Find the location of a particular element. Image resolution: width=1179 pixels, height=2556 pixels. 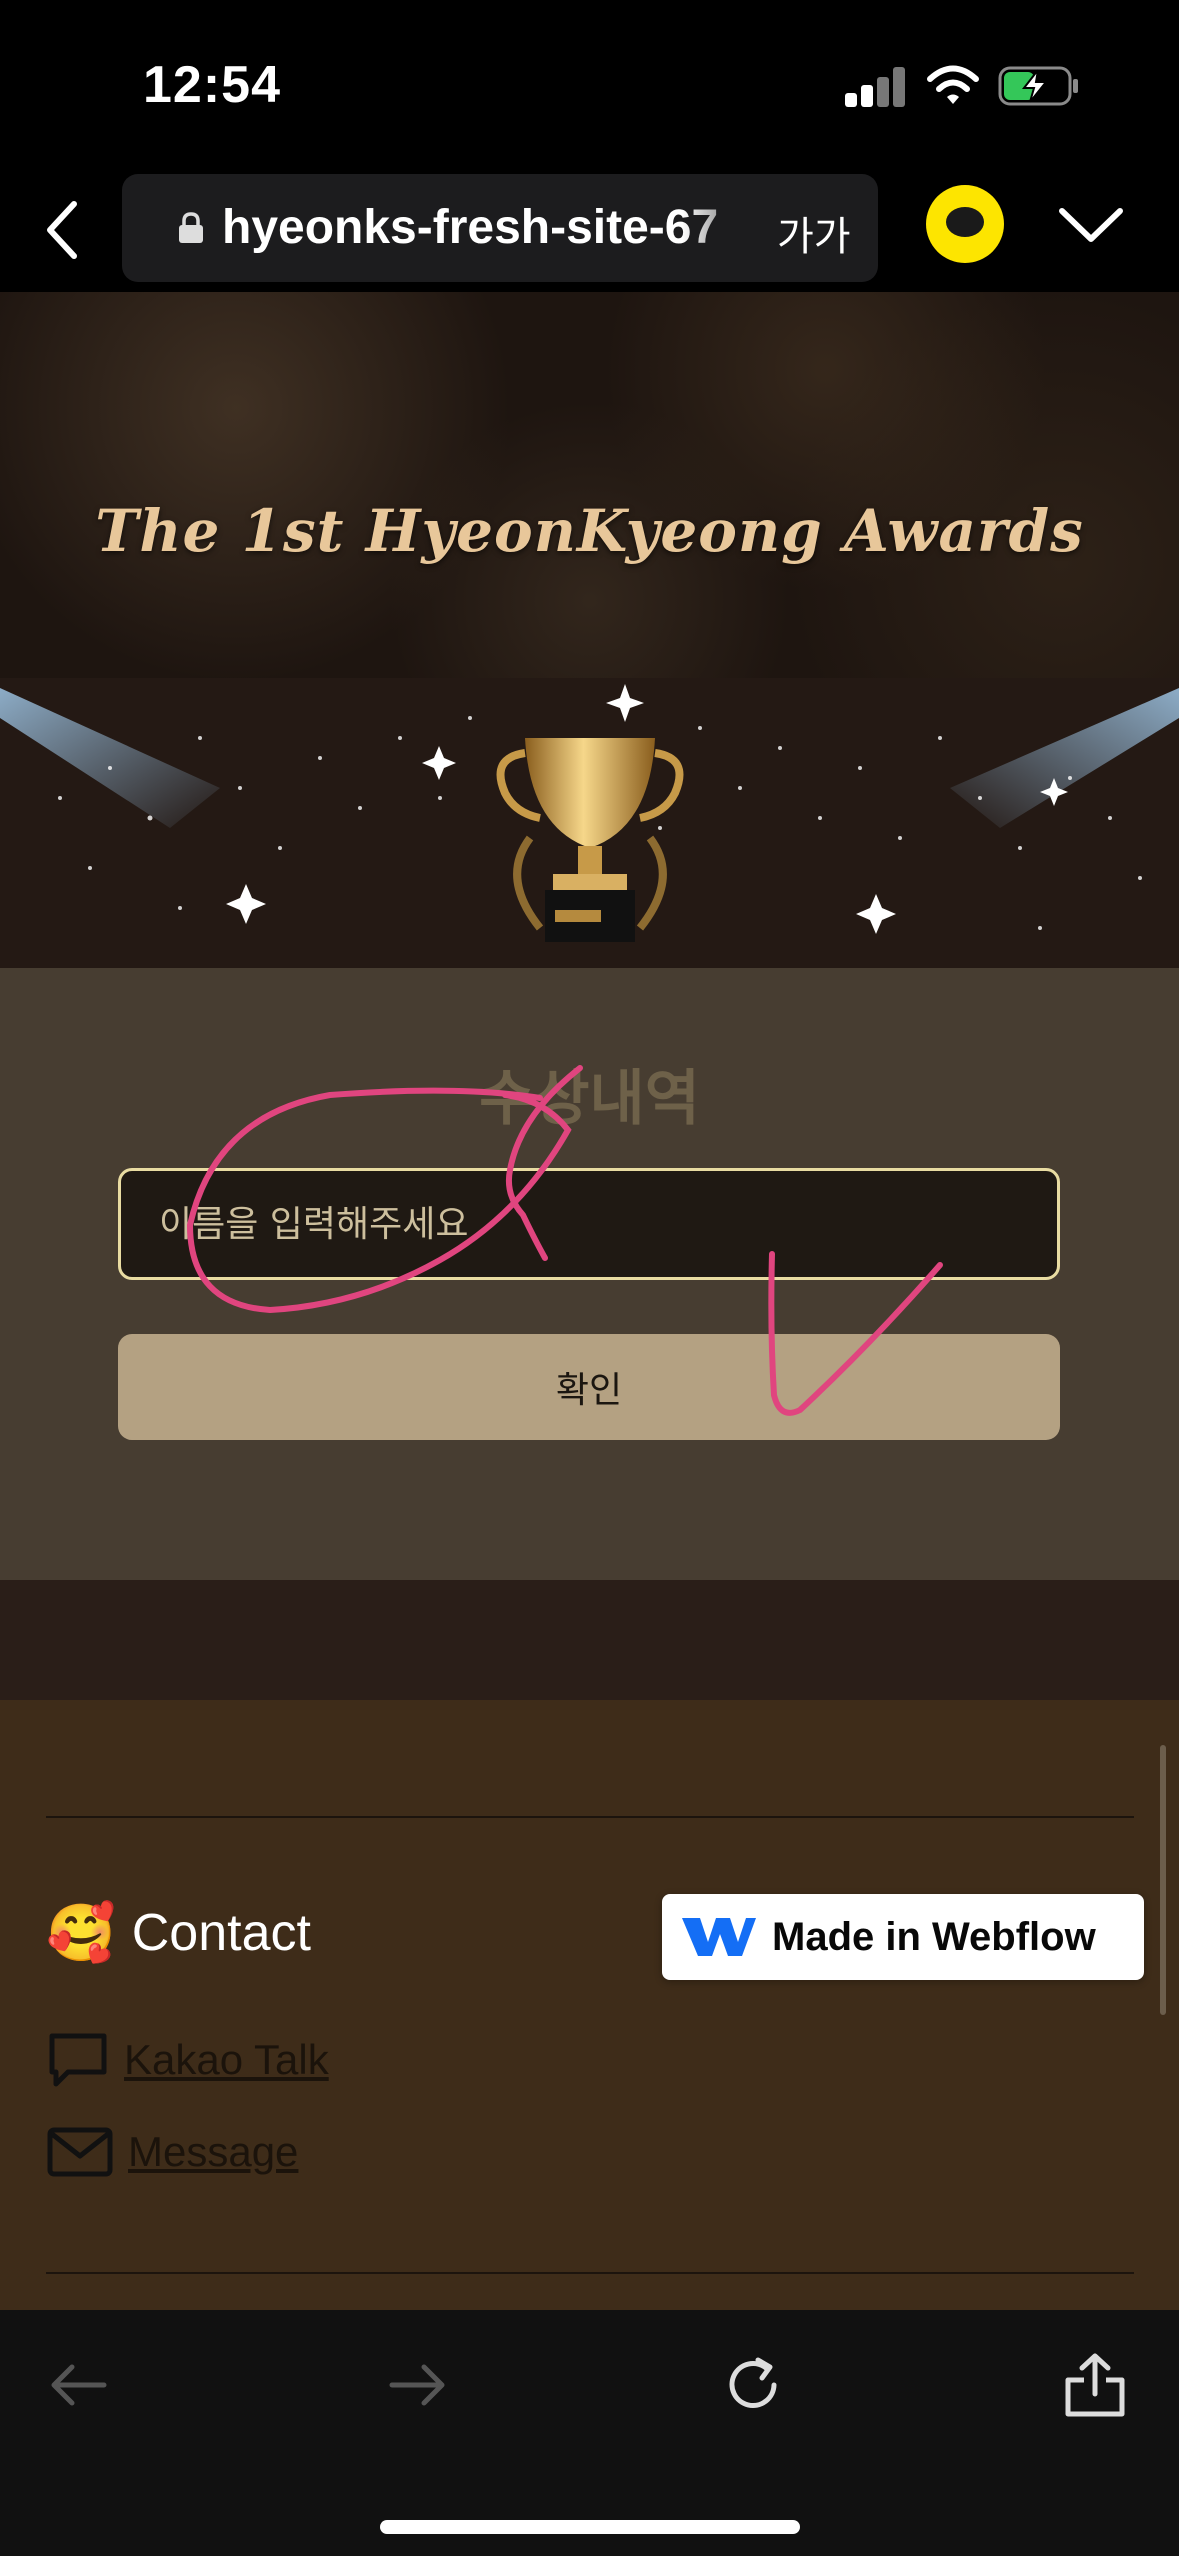

message-link: Message is located at coordinates (172, 2152).